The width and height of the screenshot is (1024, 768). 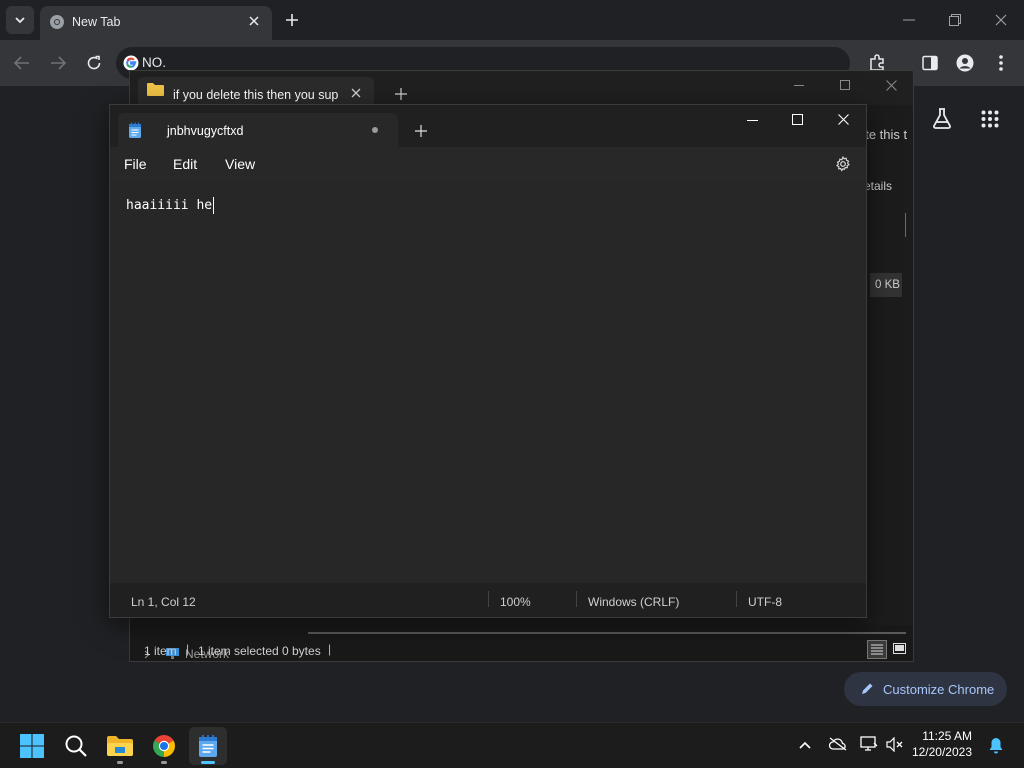 What do you see at coordinates (512, 745) in the screenshot?
I see `taskbar: 11:25 AM 12/20/2023` at bounding box center [512, 745].